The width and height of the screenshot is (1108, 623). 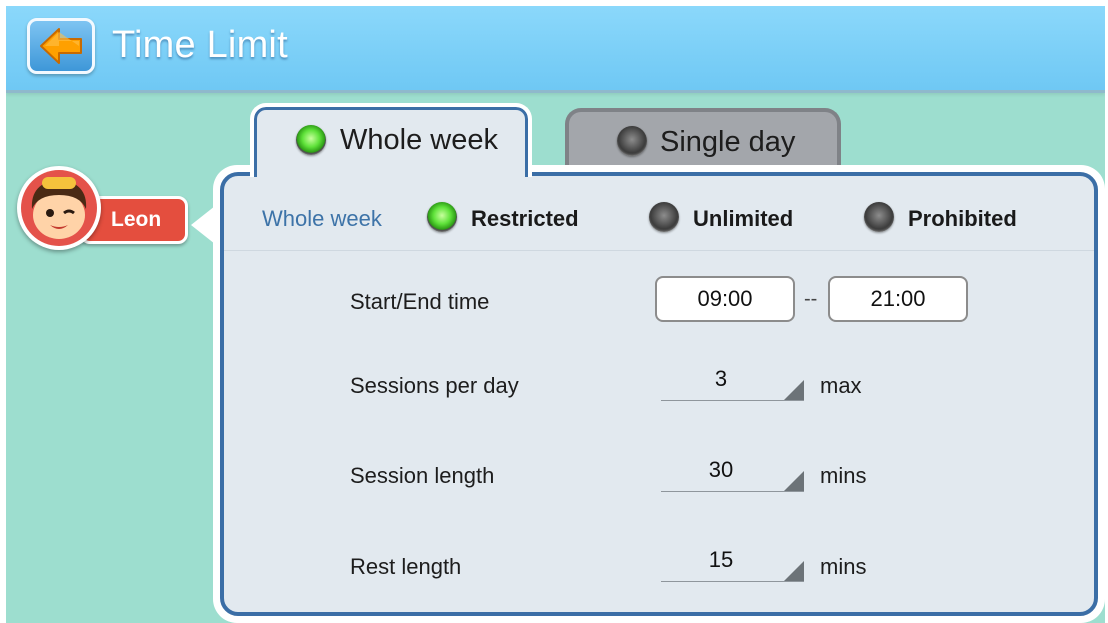 I want to click on sessions-per-day-label: Sessions per day, so click(x=434, y=385).